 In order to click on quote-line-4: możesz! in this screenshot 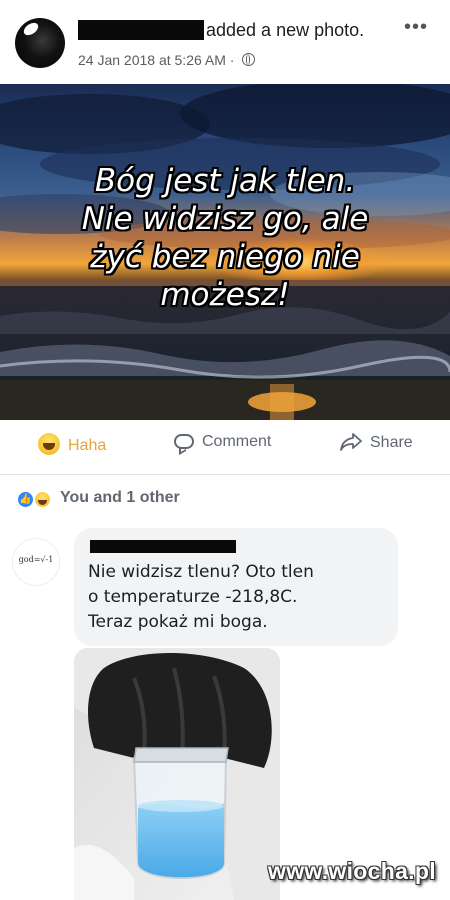, I will do `click(225, 295)`.